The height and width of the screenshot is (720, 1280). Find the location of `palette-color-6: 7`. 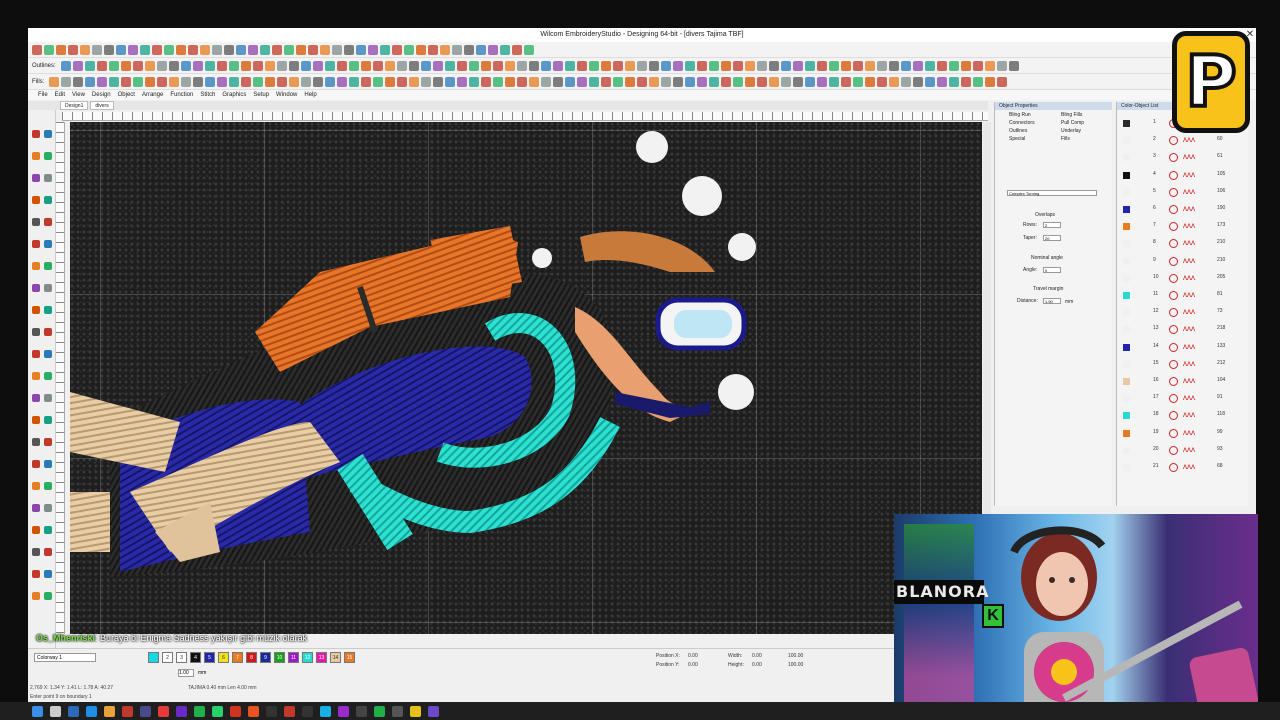

palette-color-6: 7 is located at coordinates (237, 657).